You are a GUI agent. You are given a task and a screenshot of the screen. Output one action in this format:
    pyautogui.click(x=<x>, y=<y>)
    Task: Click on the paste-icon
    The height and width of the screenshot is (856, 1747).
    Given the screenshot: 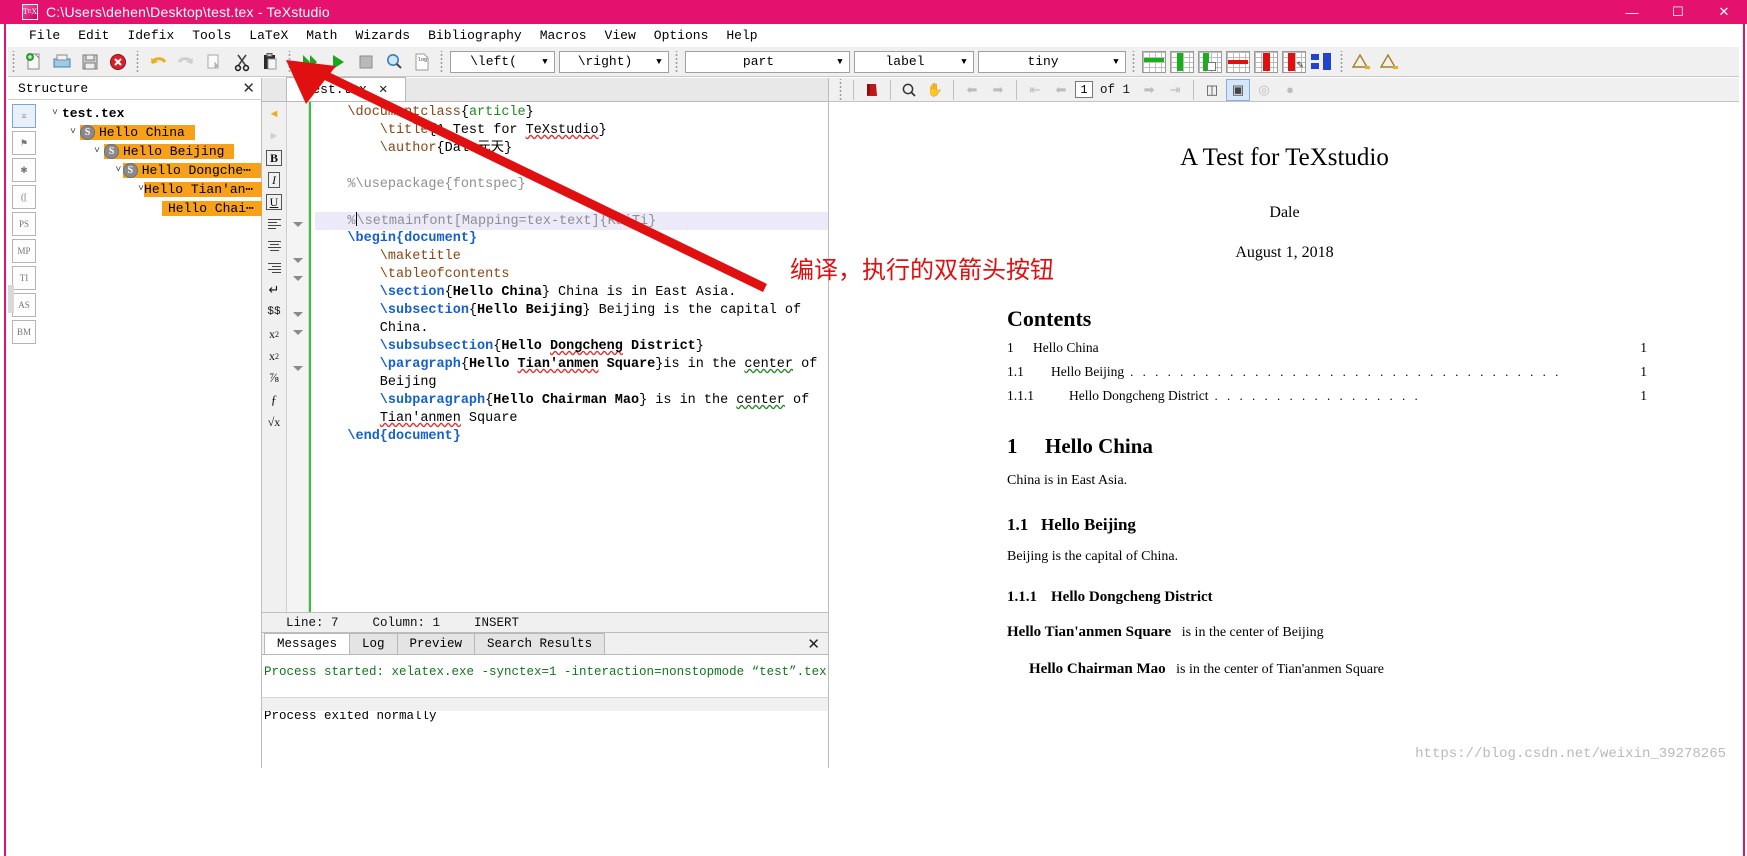 What is the action you would take?
    pyautogui.click(x=270, y=62)
    